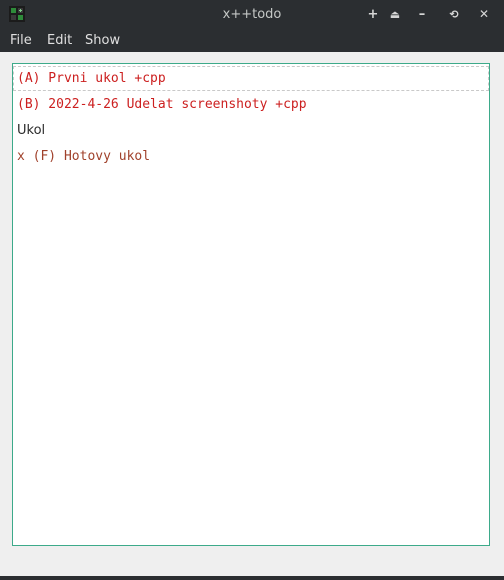  What do you see at coordinates (59, 40) in the screenshot?
I see `menu-edit: Edit` at bounding box center [59, 40].